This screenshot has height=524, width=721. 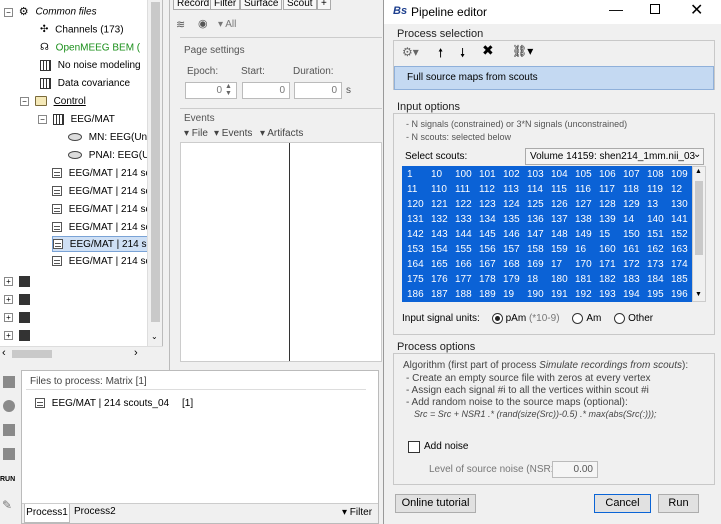 What do you see at coordinates (101, 174) in the screenshot?
I see `tree-row-item: EEG/MAT | 214 sc` at bounding box center [101, 174].